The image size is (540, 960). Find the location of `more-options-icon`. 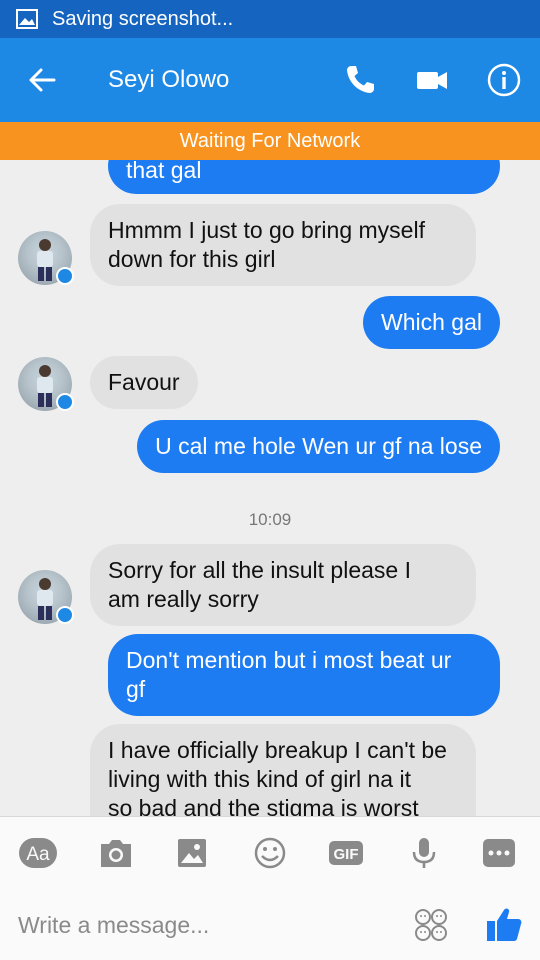

more-options-icon is located at coordinates (500, 853).